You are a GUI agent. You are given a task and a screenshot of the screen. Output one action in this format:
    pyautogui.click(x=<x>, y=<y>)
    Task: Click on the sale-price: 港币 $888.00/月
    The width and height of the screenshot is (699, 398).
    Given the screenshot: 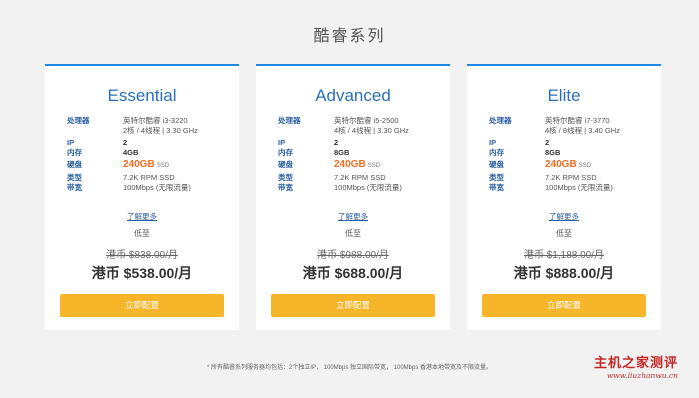 What is the action you would take?
    pyautogui.click(x=564, y=273)
    